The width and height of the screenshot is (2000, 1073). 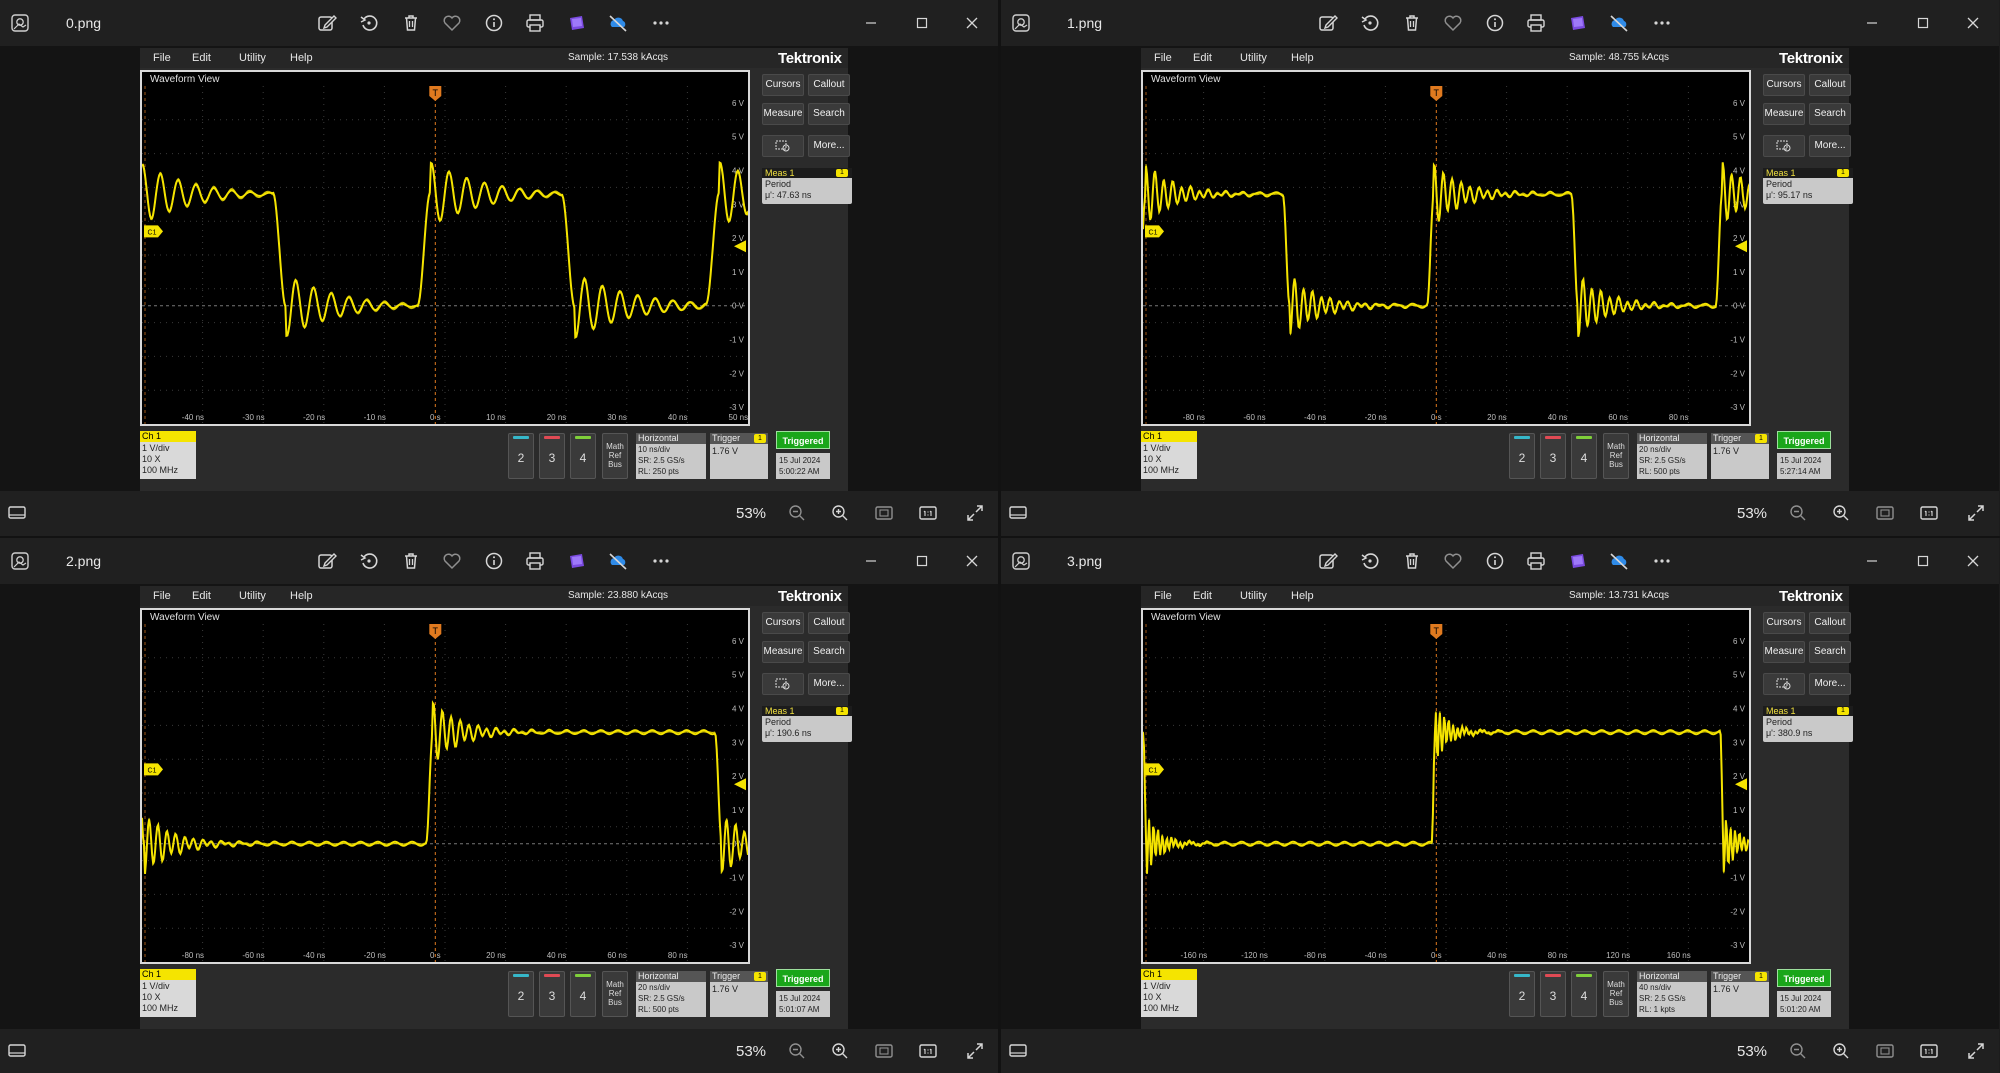 What do you see at coordinates (738, 417) in the screenshot?
I see `x-tick-label: 50 ns` at bounding box center [738, 417].